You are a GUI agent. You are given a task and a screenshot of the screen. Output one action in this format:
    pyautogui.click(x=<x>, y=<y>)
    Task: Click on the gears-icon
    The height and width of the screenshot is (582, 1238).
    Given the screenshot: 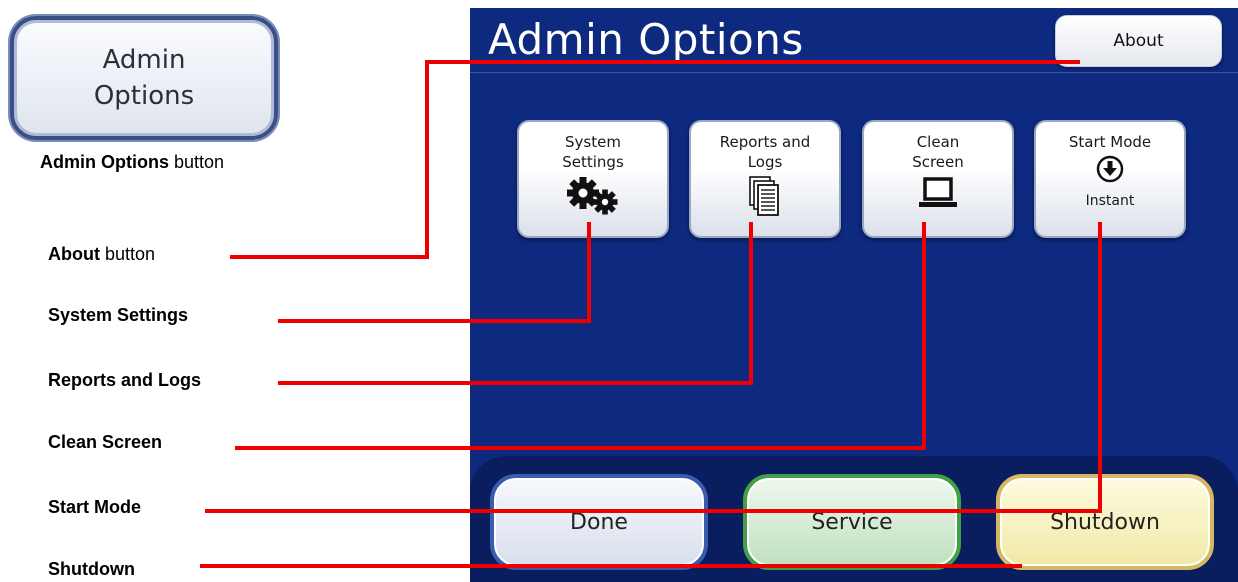 What is the action you would take?
    pyautogui.click(x=593, y=197)
    